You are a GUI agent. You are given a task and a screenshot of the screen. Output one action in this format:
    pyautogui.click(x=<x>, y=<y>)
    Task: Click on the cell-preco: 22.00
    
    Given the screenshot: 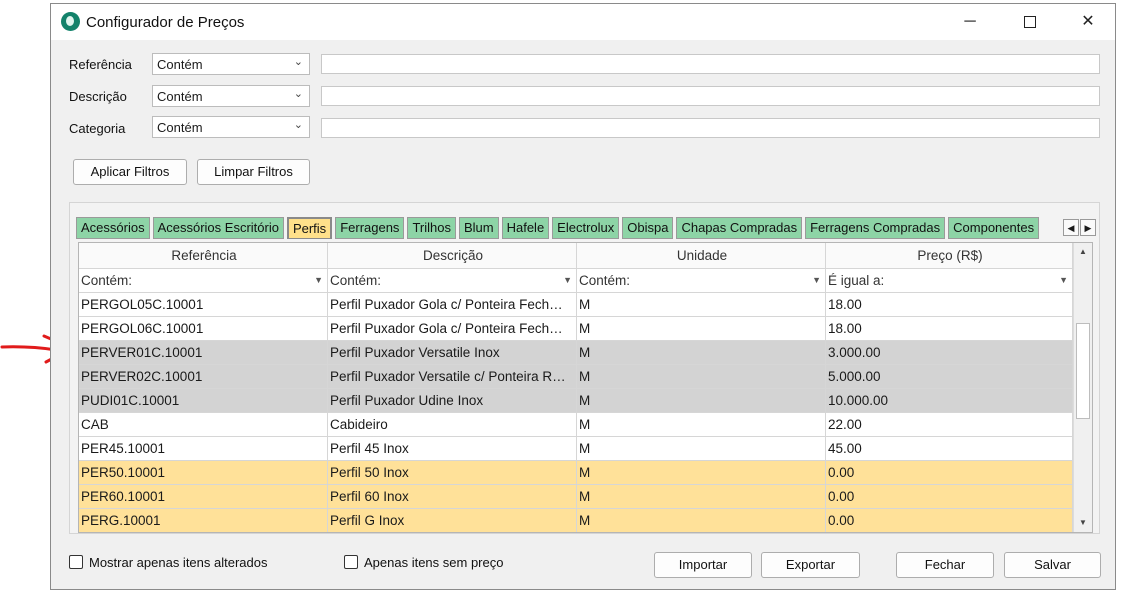 What is the action you would take?
    pyautogui.click(x=949, y=425)
    